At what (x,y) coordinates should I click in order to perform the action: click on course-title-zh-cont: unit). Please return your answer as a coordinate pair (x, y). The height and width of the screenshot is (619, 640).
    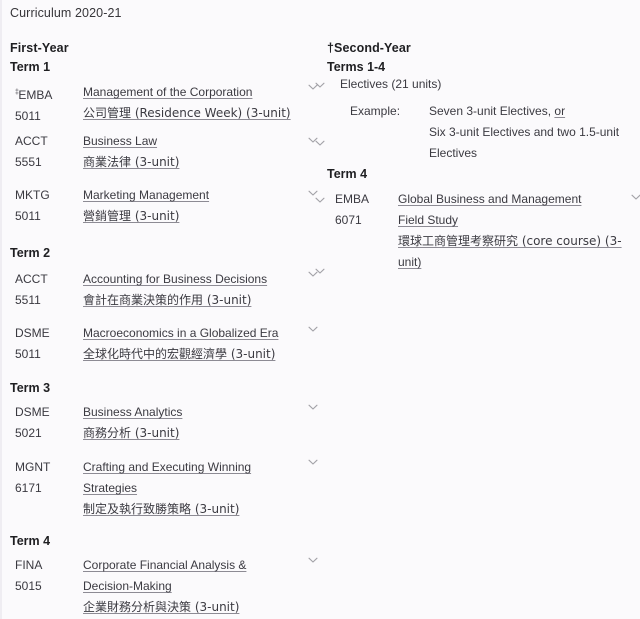
    Looking at the image, I should click on (519, 262).